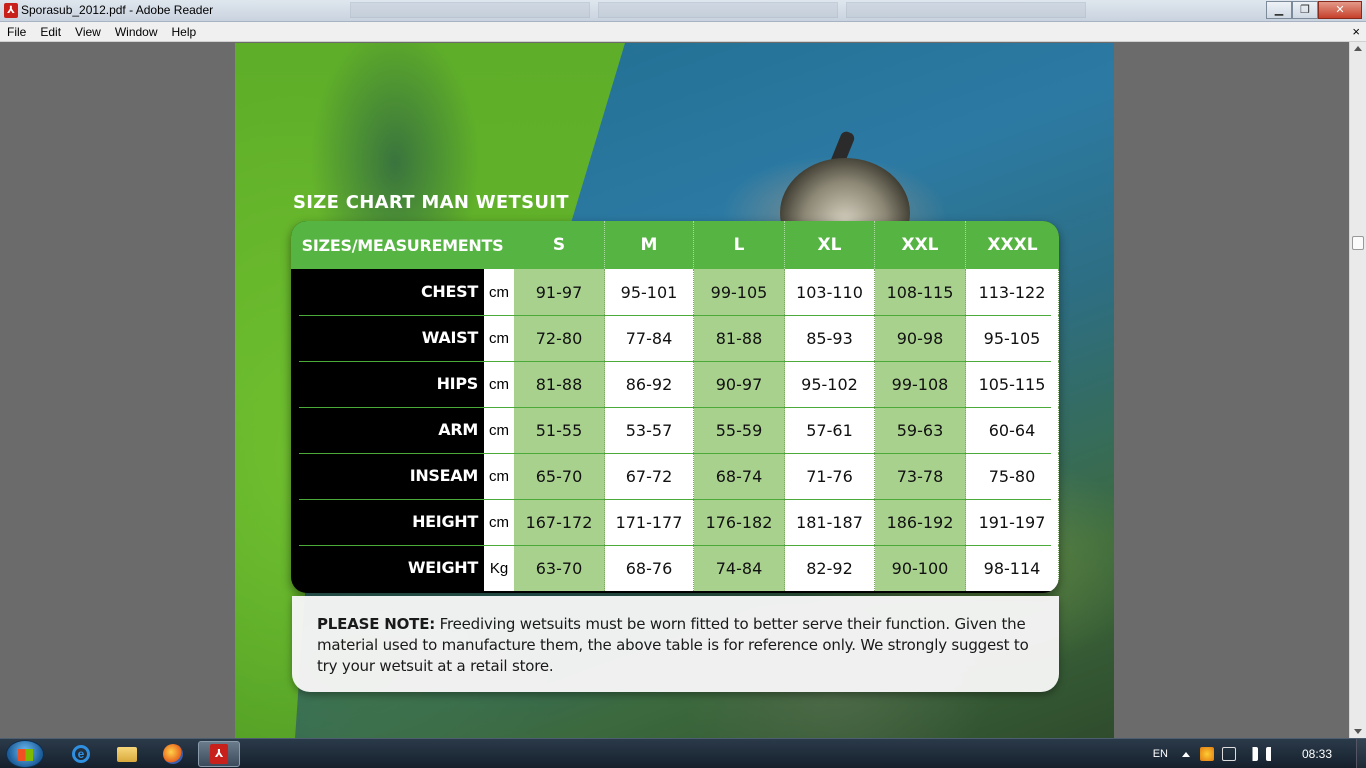 Image resolution: width=1366 pixels, height=768 pixels. Describe the element at coordinates (1012, 384) in the screenshot. I see `table-cell: 105-115` at that location.